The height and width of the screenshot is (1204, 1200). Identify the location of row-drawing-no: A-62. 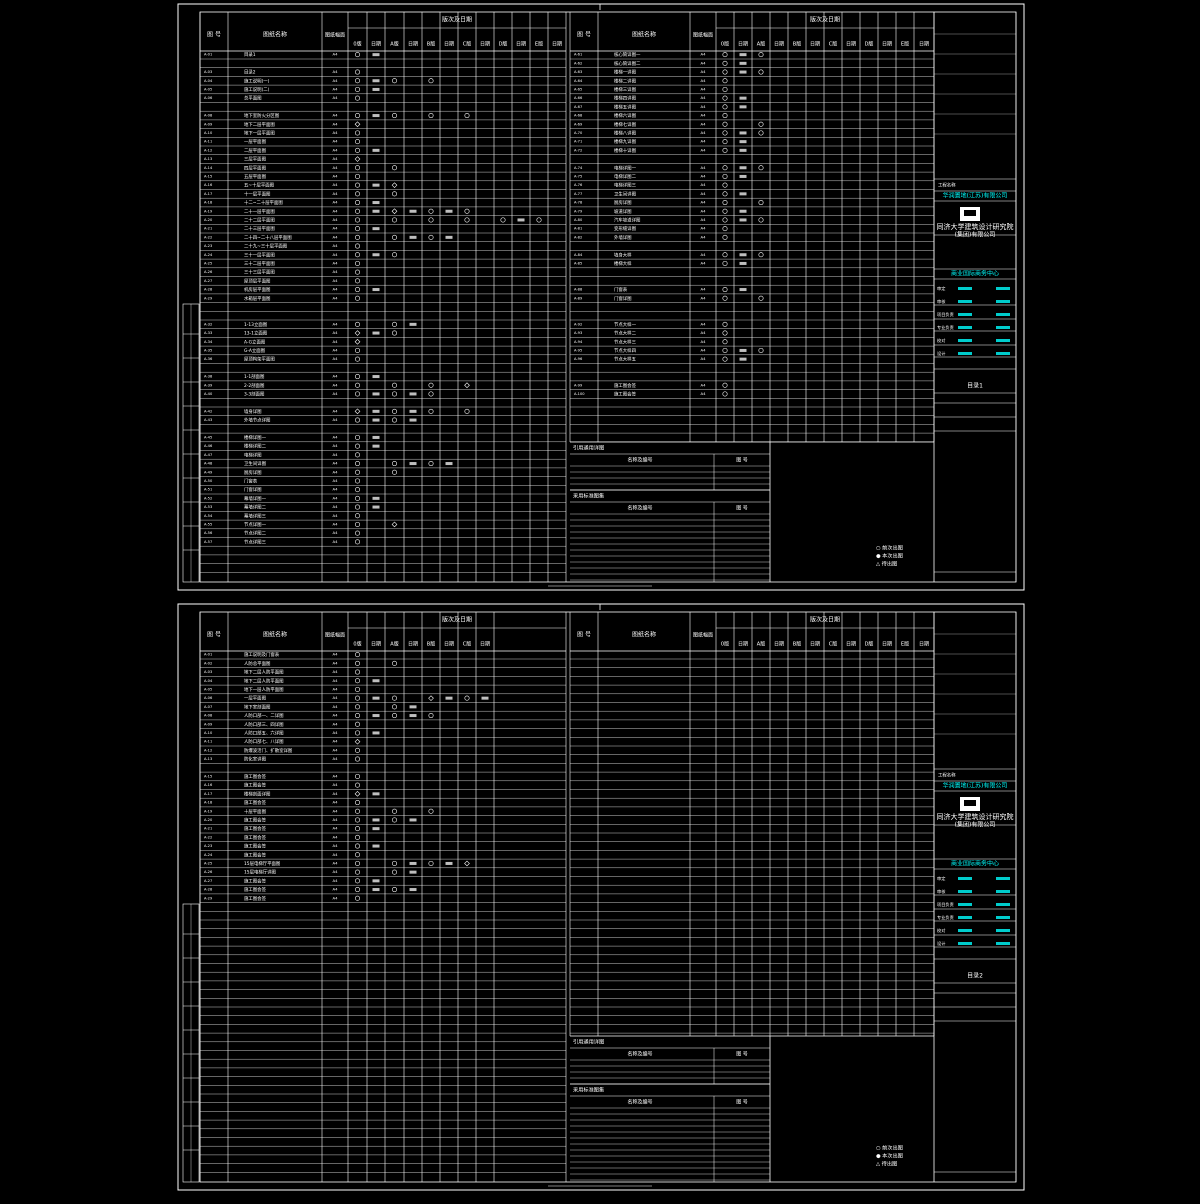
(578, 63).